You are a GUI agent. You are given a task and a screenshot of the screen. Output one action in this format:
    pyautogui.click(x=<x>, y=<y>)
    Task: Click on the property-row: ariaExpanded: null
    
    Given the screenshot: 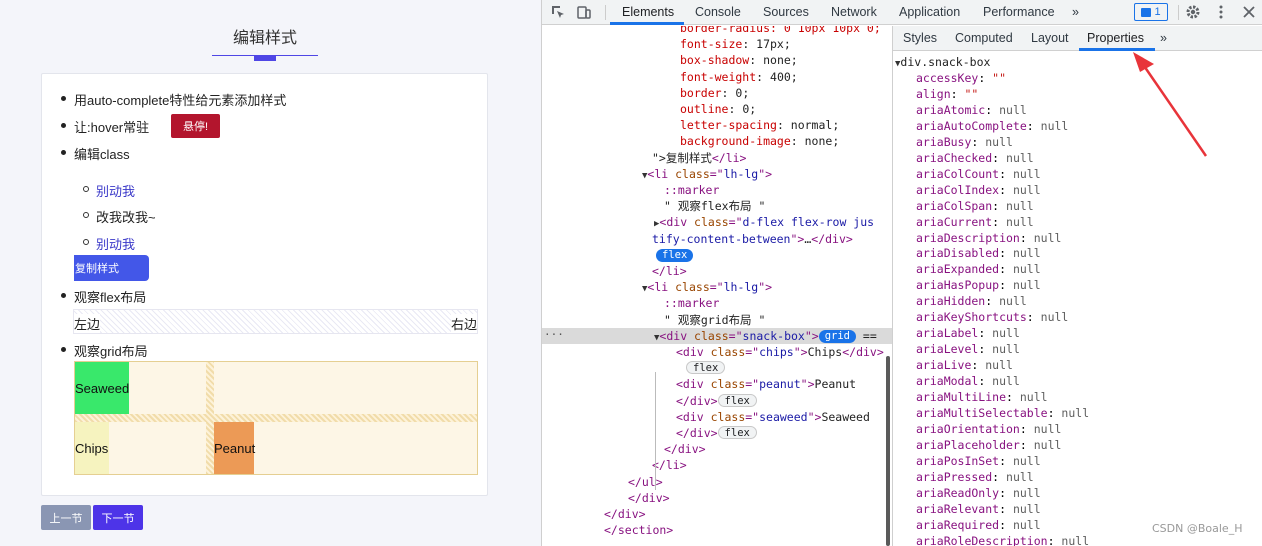 What is the action you would take?
    pyautogui.click(x=978, y=269)
    